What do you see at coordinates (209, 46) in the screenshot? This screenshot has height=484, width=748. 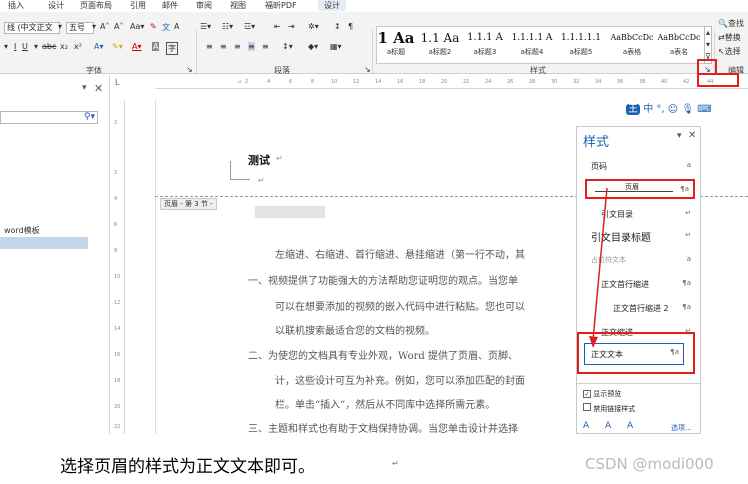 I see `align-left-icon: ≡` at bounding box center [209, 46].